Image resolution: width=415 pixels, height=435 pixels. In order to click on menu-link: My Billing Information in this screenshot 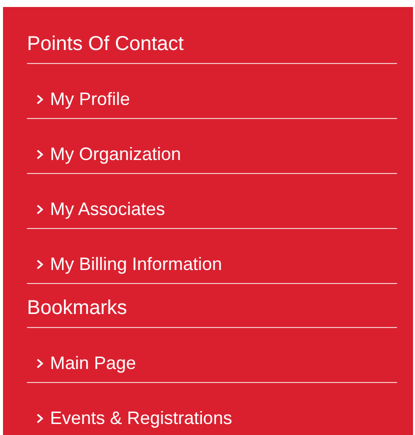, I will do `click(136, 264)`.